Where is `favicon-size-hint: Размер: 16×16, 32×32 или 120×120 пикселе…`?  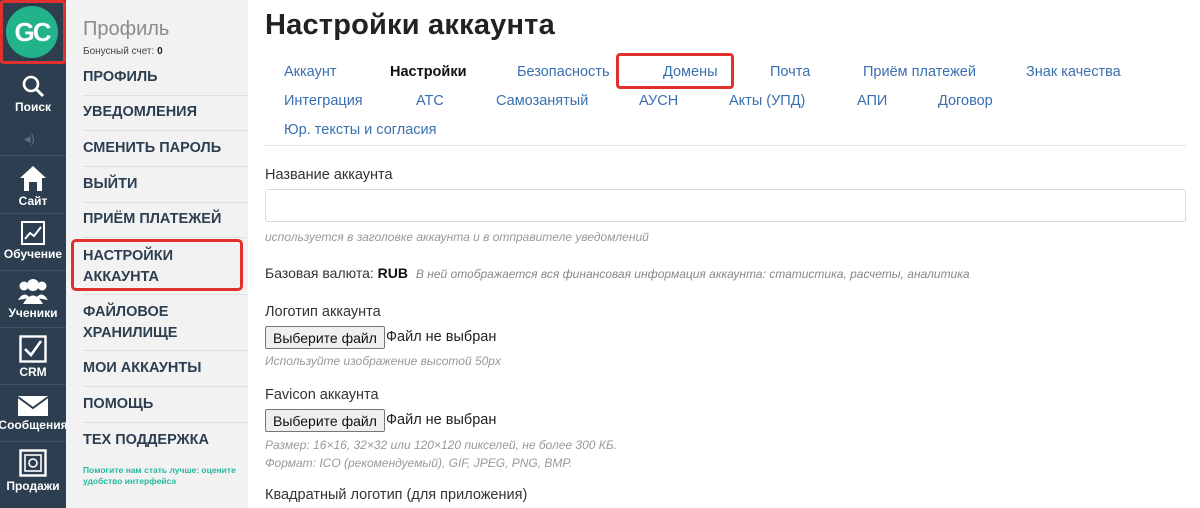
favicon-size-hint: Размер: 16×16, 32×32 или 120×120 пикселе… is located at coordinates (441, 445).